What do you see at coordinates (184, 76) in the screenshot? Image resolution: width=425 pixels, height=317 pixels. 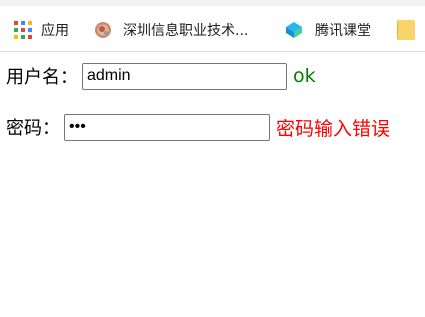 I see `username-input` at bounding box center [184, 76].